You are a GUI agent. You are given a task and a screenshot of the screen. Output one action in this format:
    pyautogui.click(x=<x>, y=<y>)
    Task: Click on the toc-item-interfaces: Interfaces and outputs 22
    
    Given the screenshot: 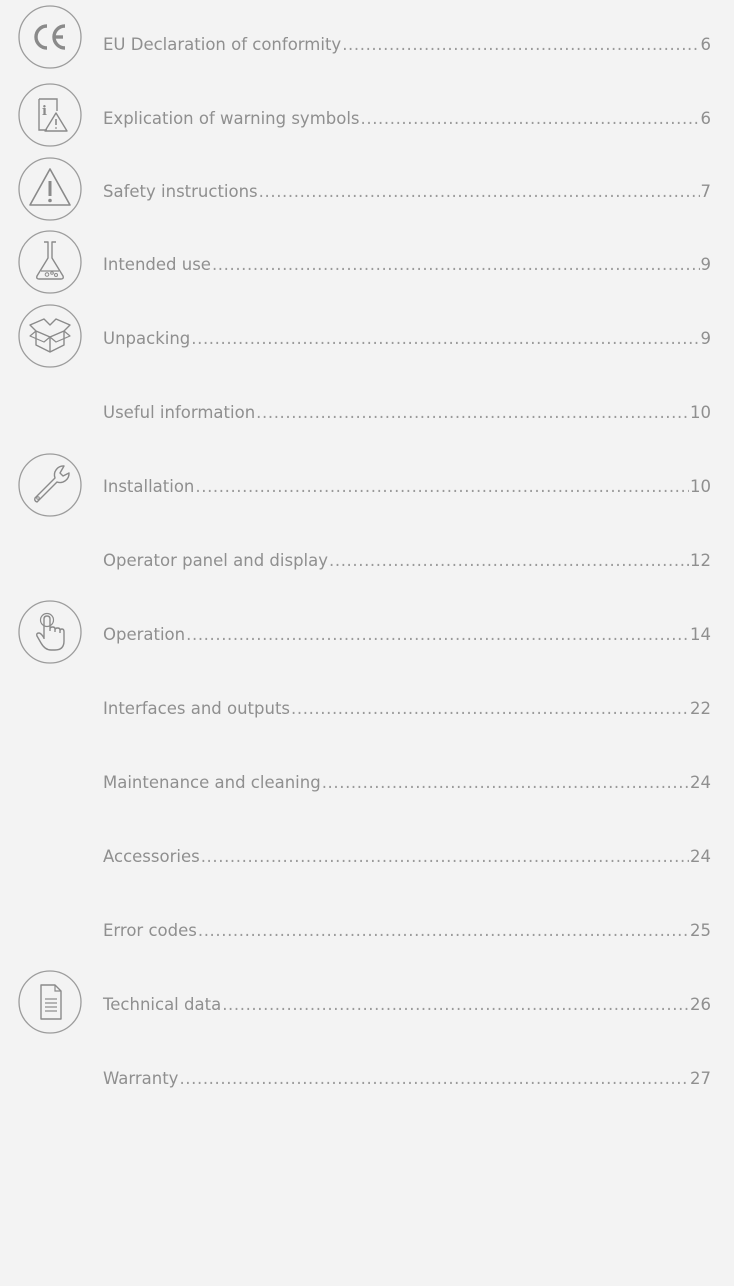 What is the action you would take?
    pyautogui.click(x=367, y=705)
    